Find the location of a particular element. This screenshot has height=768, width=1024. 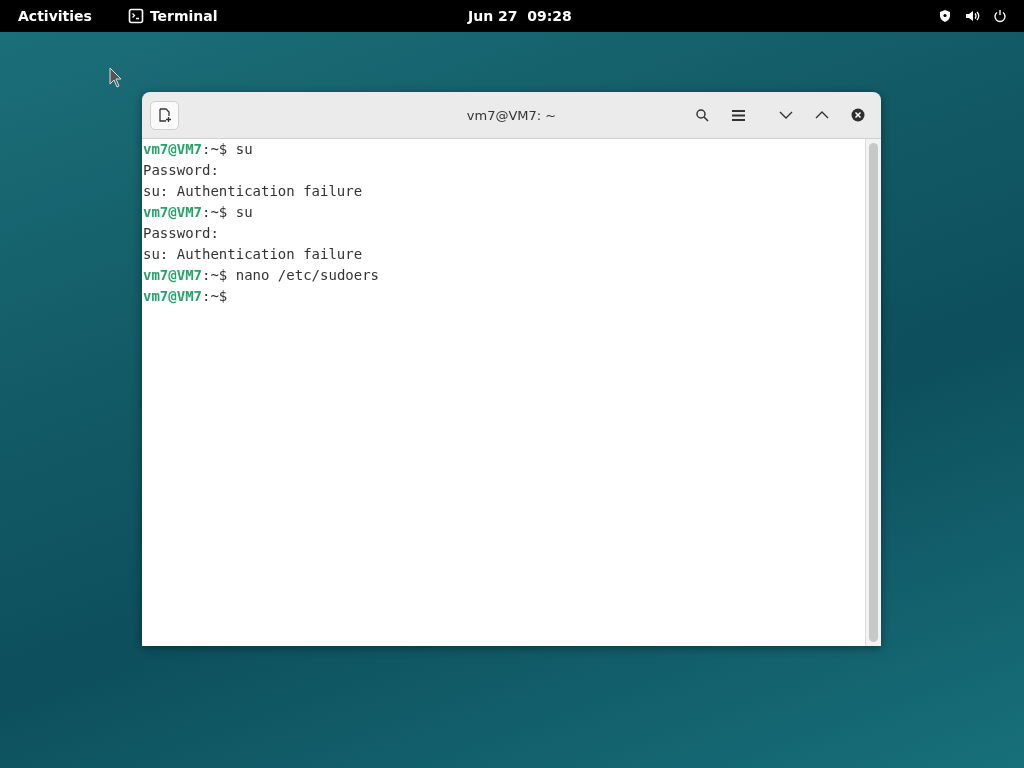

window-title: vm7@VM7: ~ is located at coordinates (511, 115).